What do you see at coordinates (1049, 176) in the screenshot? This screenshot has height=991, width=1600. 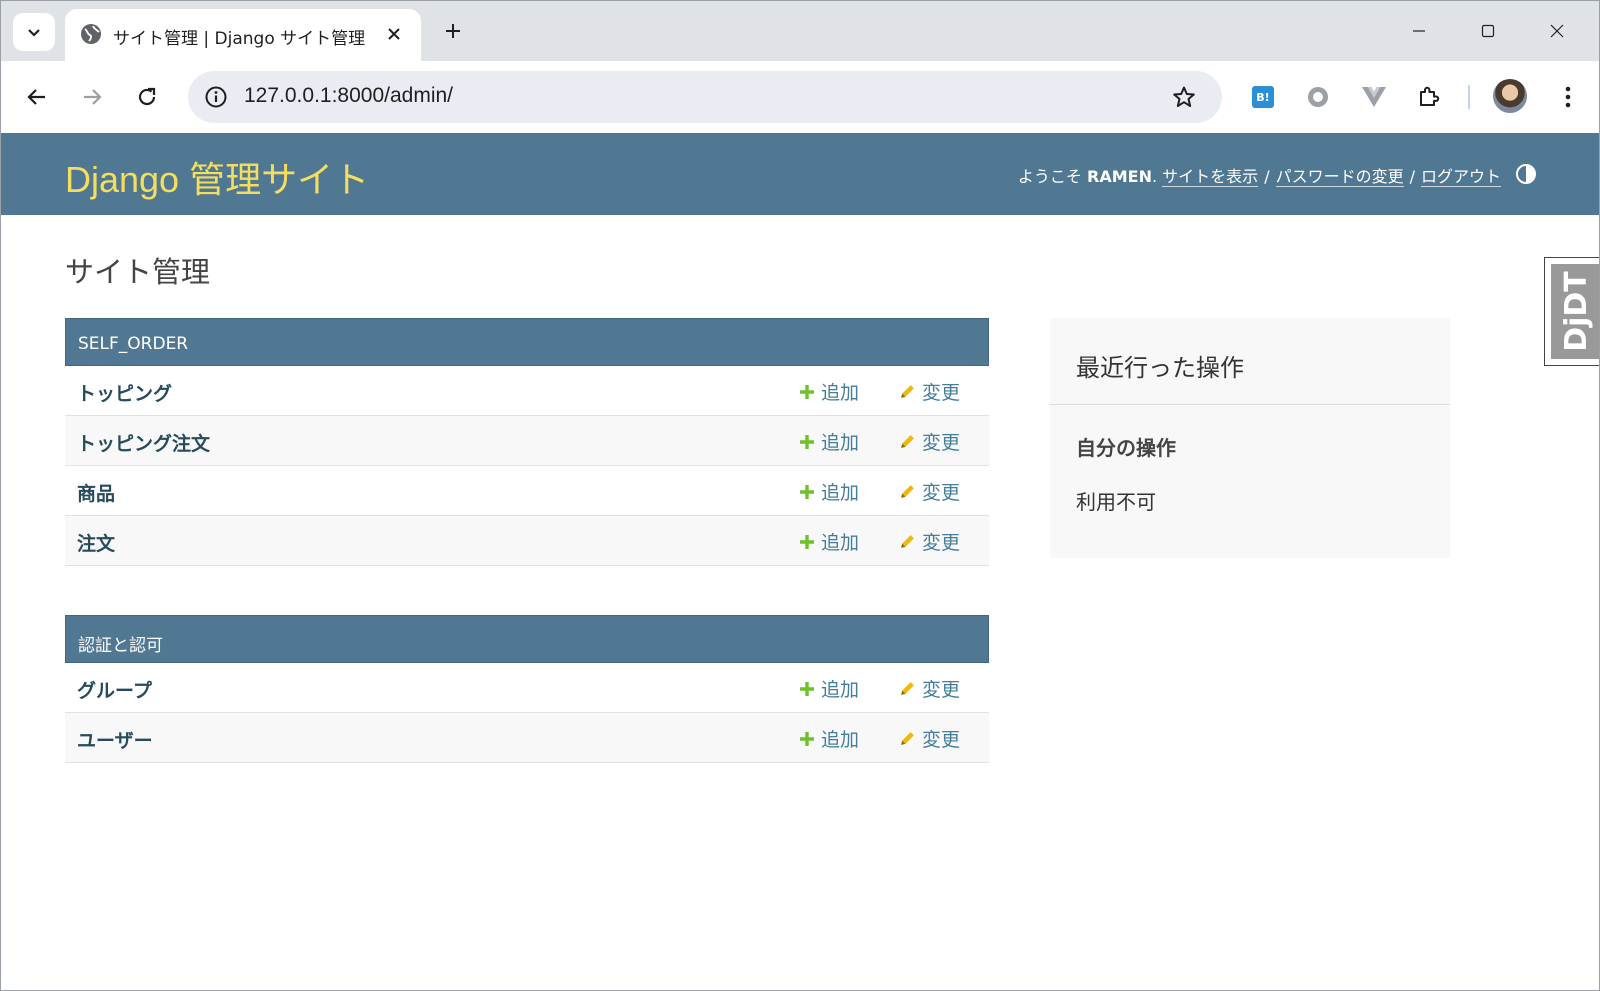 I see `welcome-text: ようこそ` at bounding box center [1049, 176].